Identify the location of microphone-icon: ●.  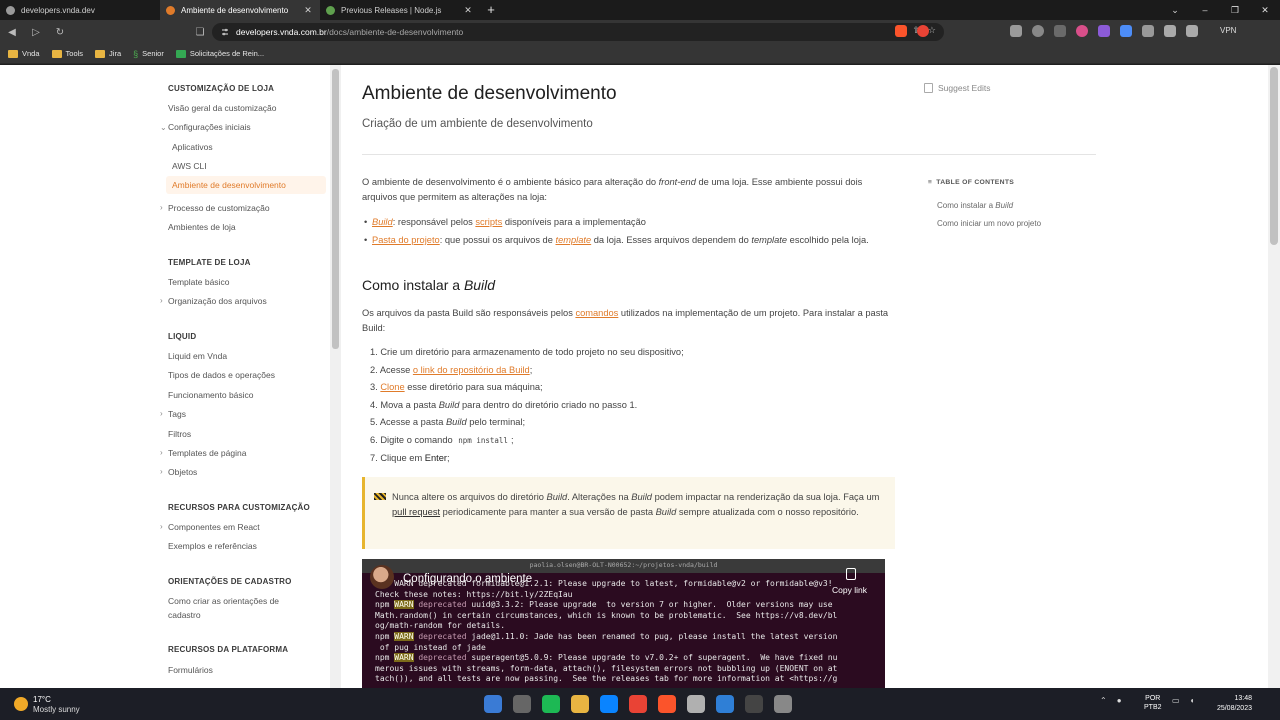
(1119, 700).